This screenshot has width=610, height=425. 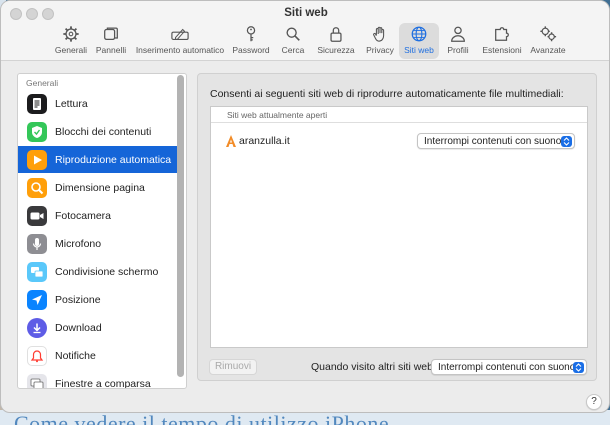 I want to click on gears-icon, so click(x=548, y=34).